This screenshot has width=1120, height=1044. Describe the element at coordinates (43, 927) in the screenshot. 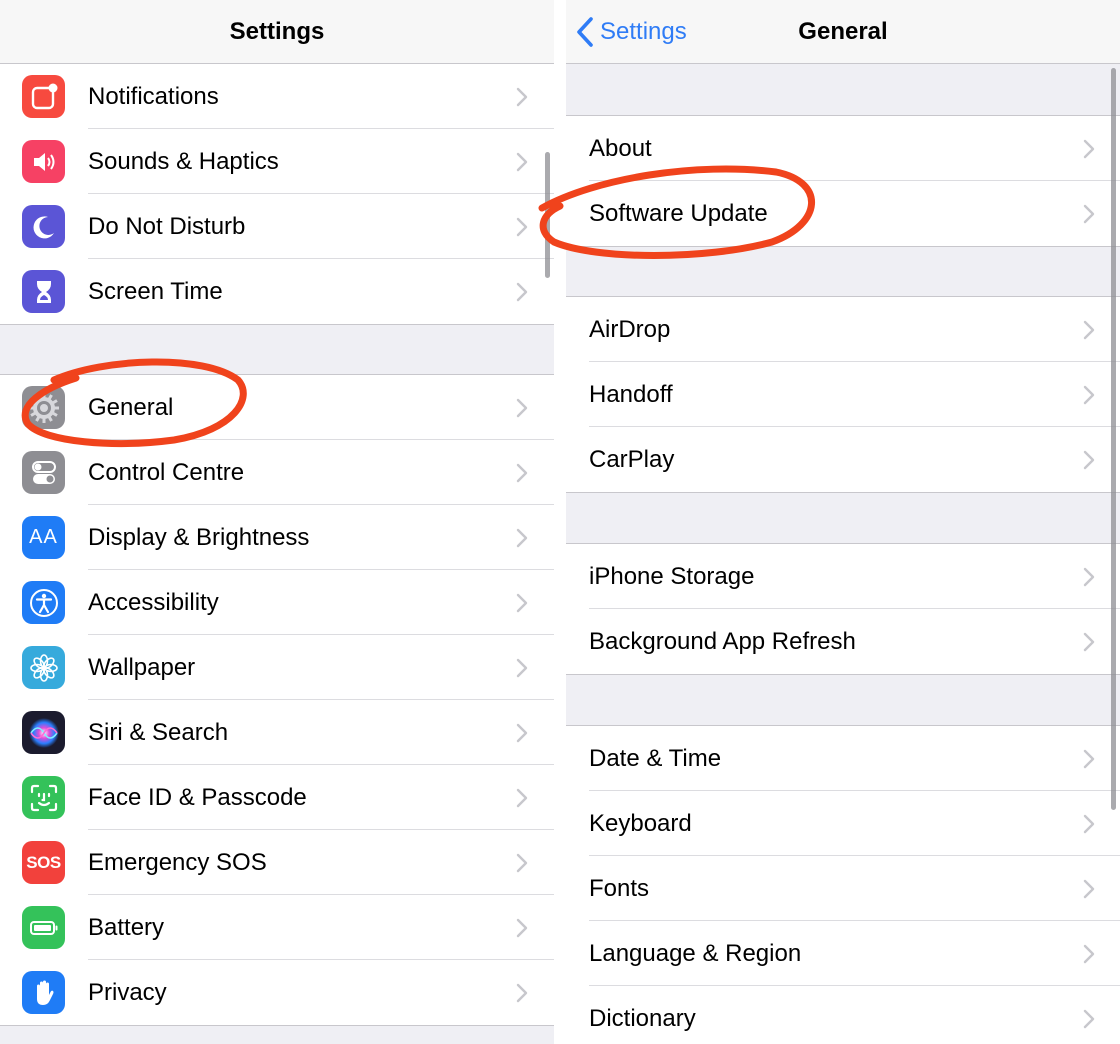

I see `battery-icon` at that location.